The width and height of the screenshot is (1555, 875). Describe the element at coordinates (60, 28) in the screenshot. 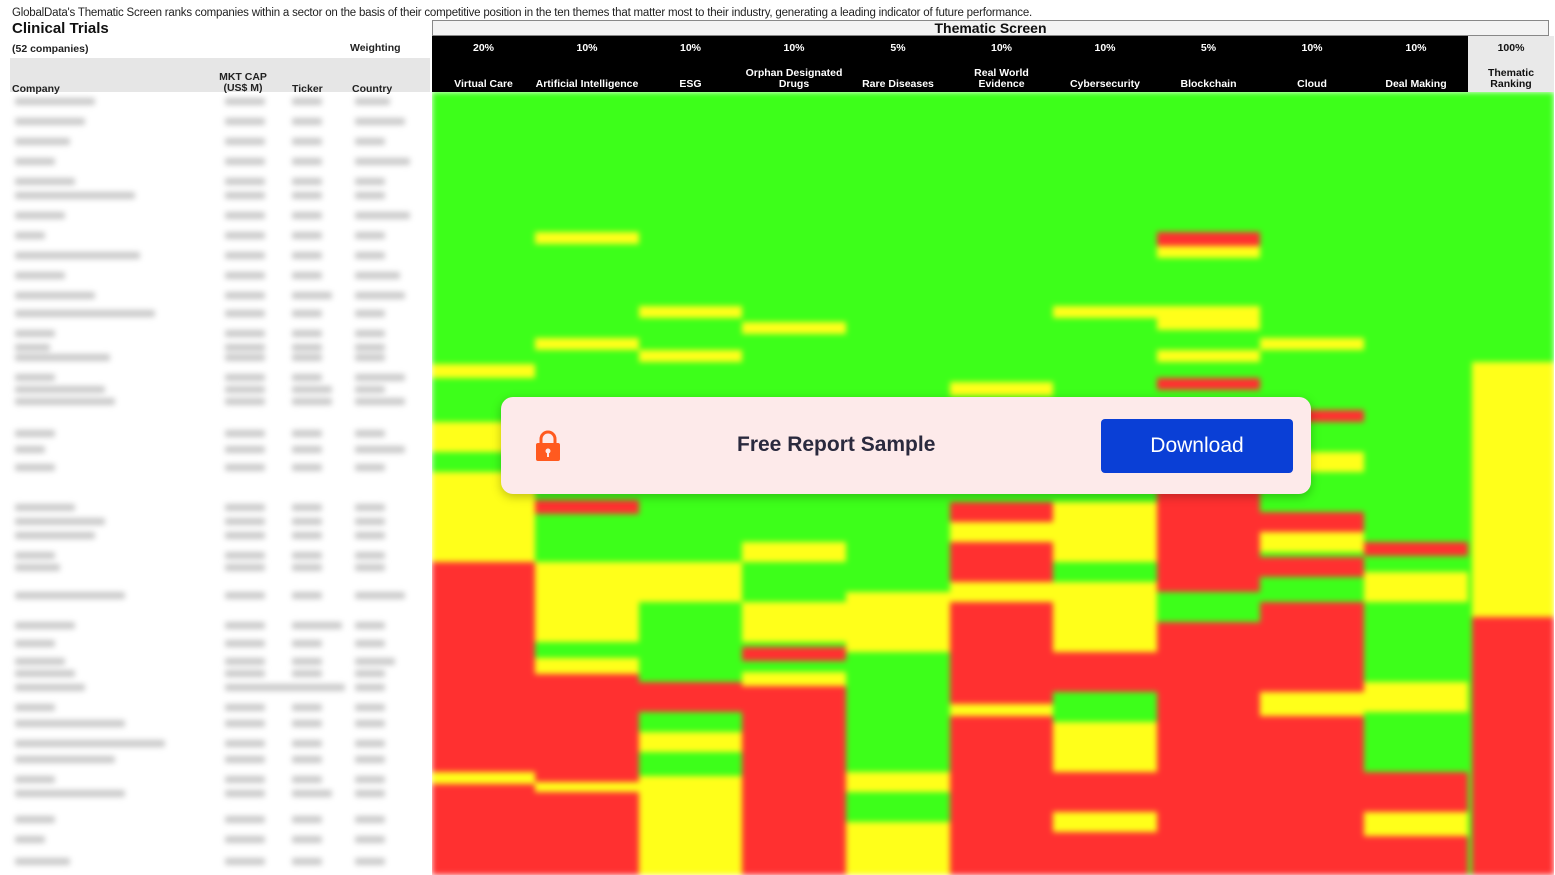

I see `report-title: Clinical Trials` at that location.